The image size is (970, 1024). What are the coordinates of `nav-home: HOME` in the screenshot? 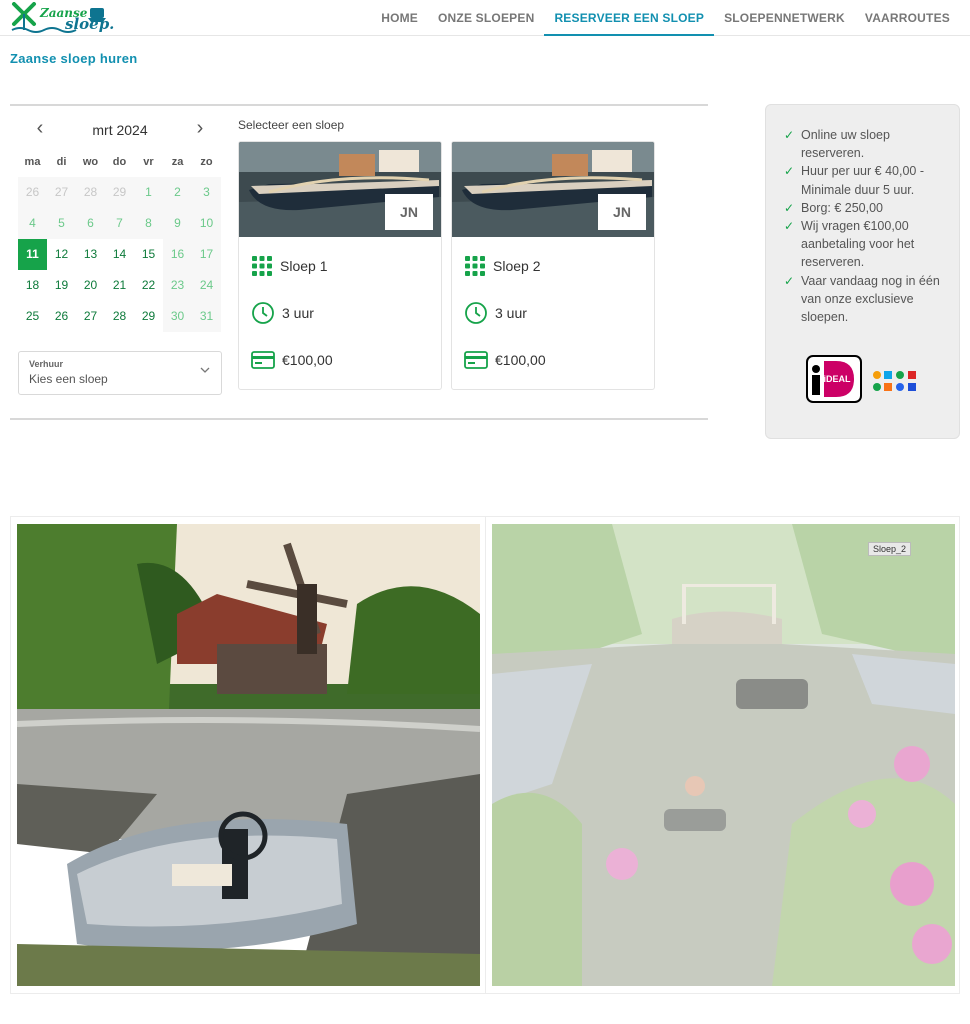 It's located at (399, 18).